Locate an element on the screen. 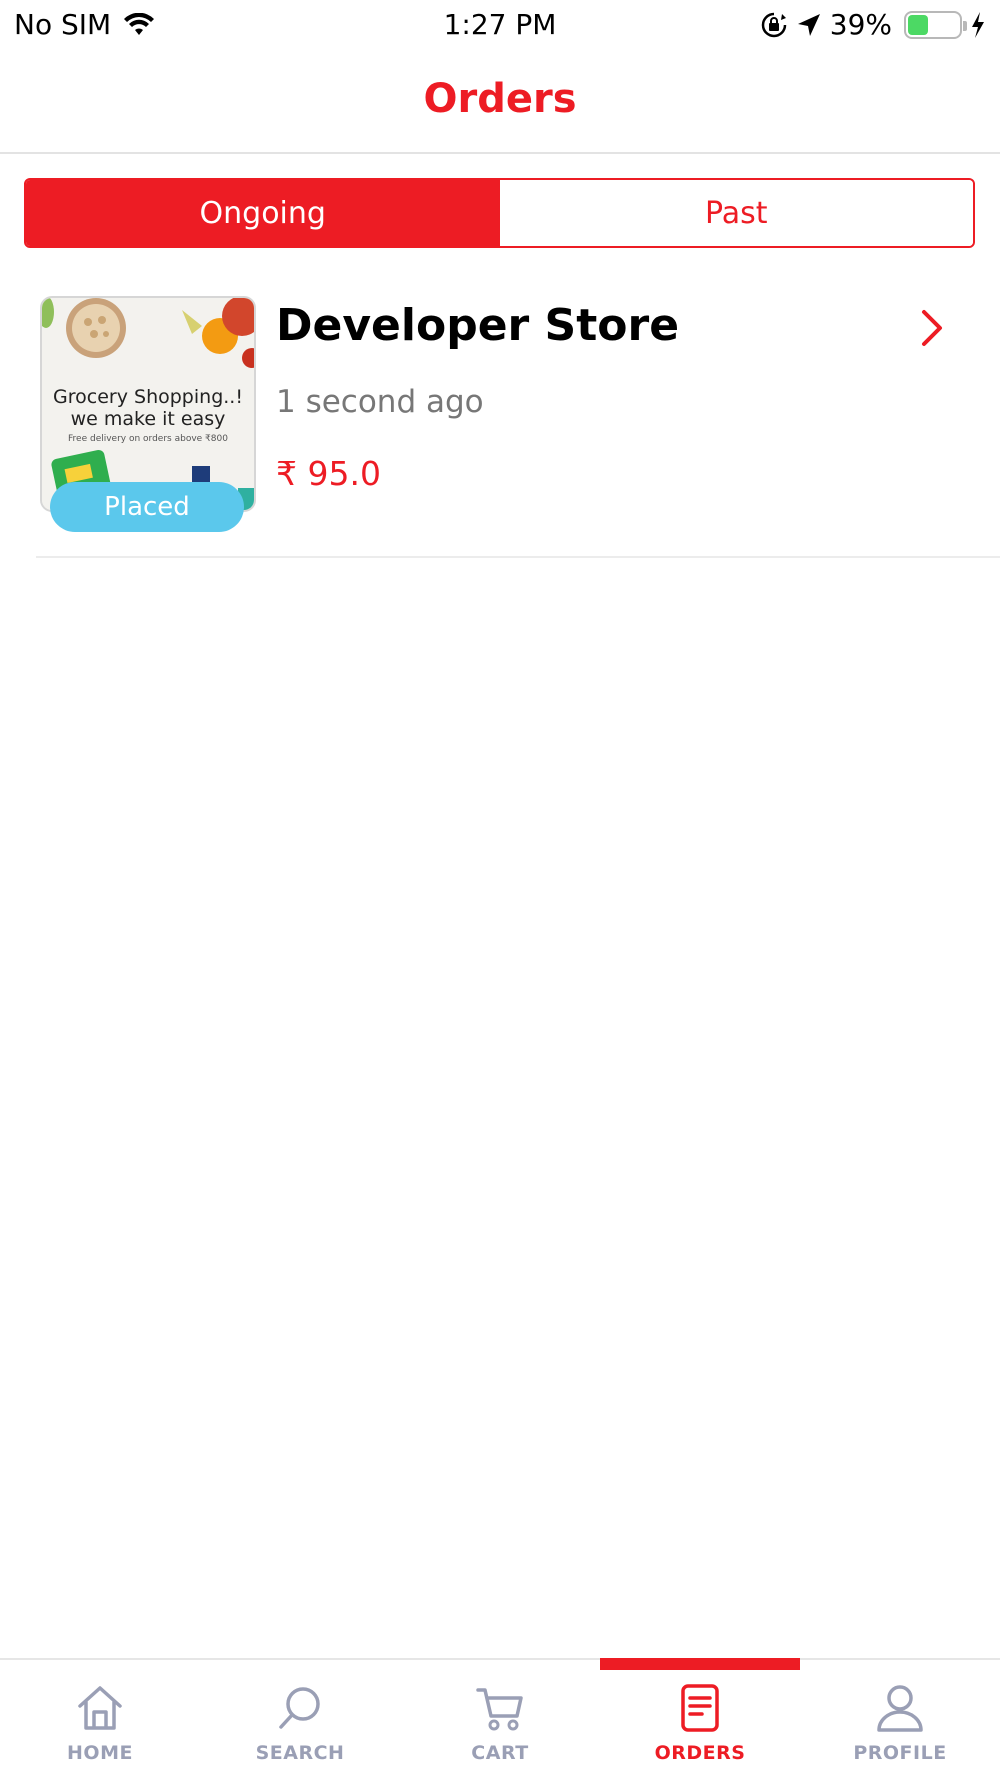  tab-past: Past is located at coordinates (736, 213).